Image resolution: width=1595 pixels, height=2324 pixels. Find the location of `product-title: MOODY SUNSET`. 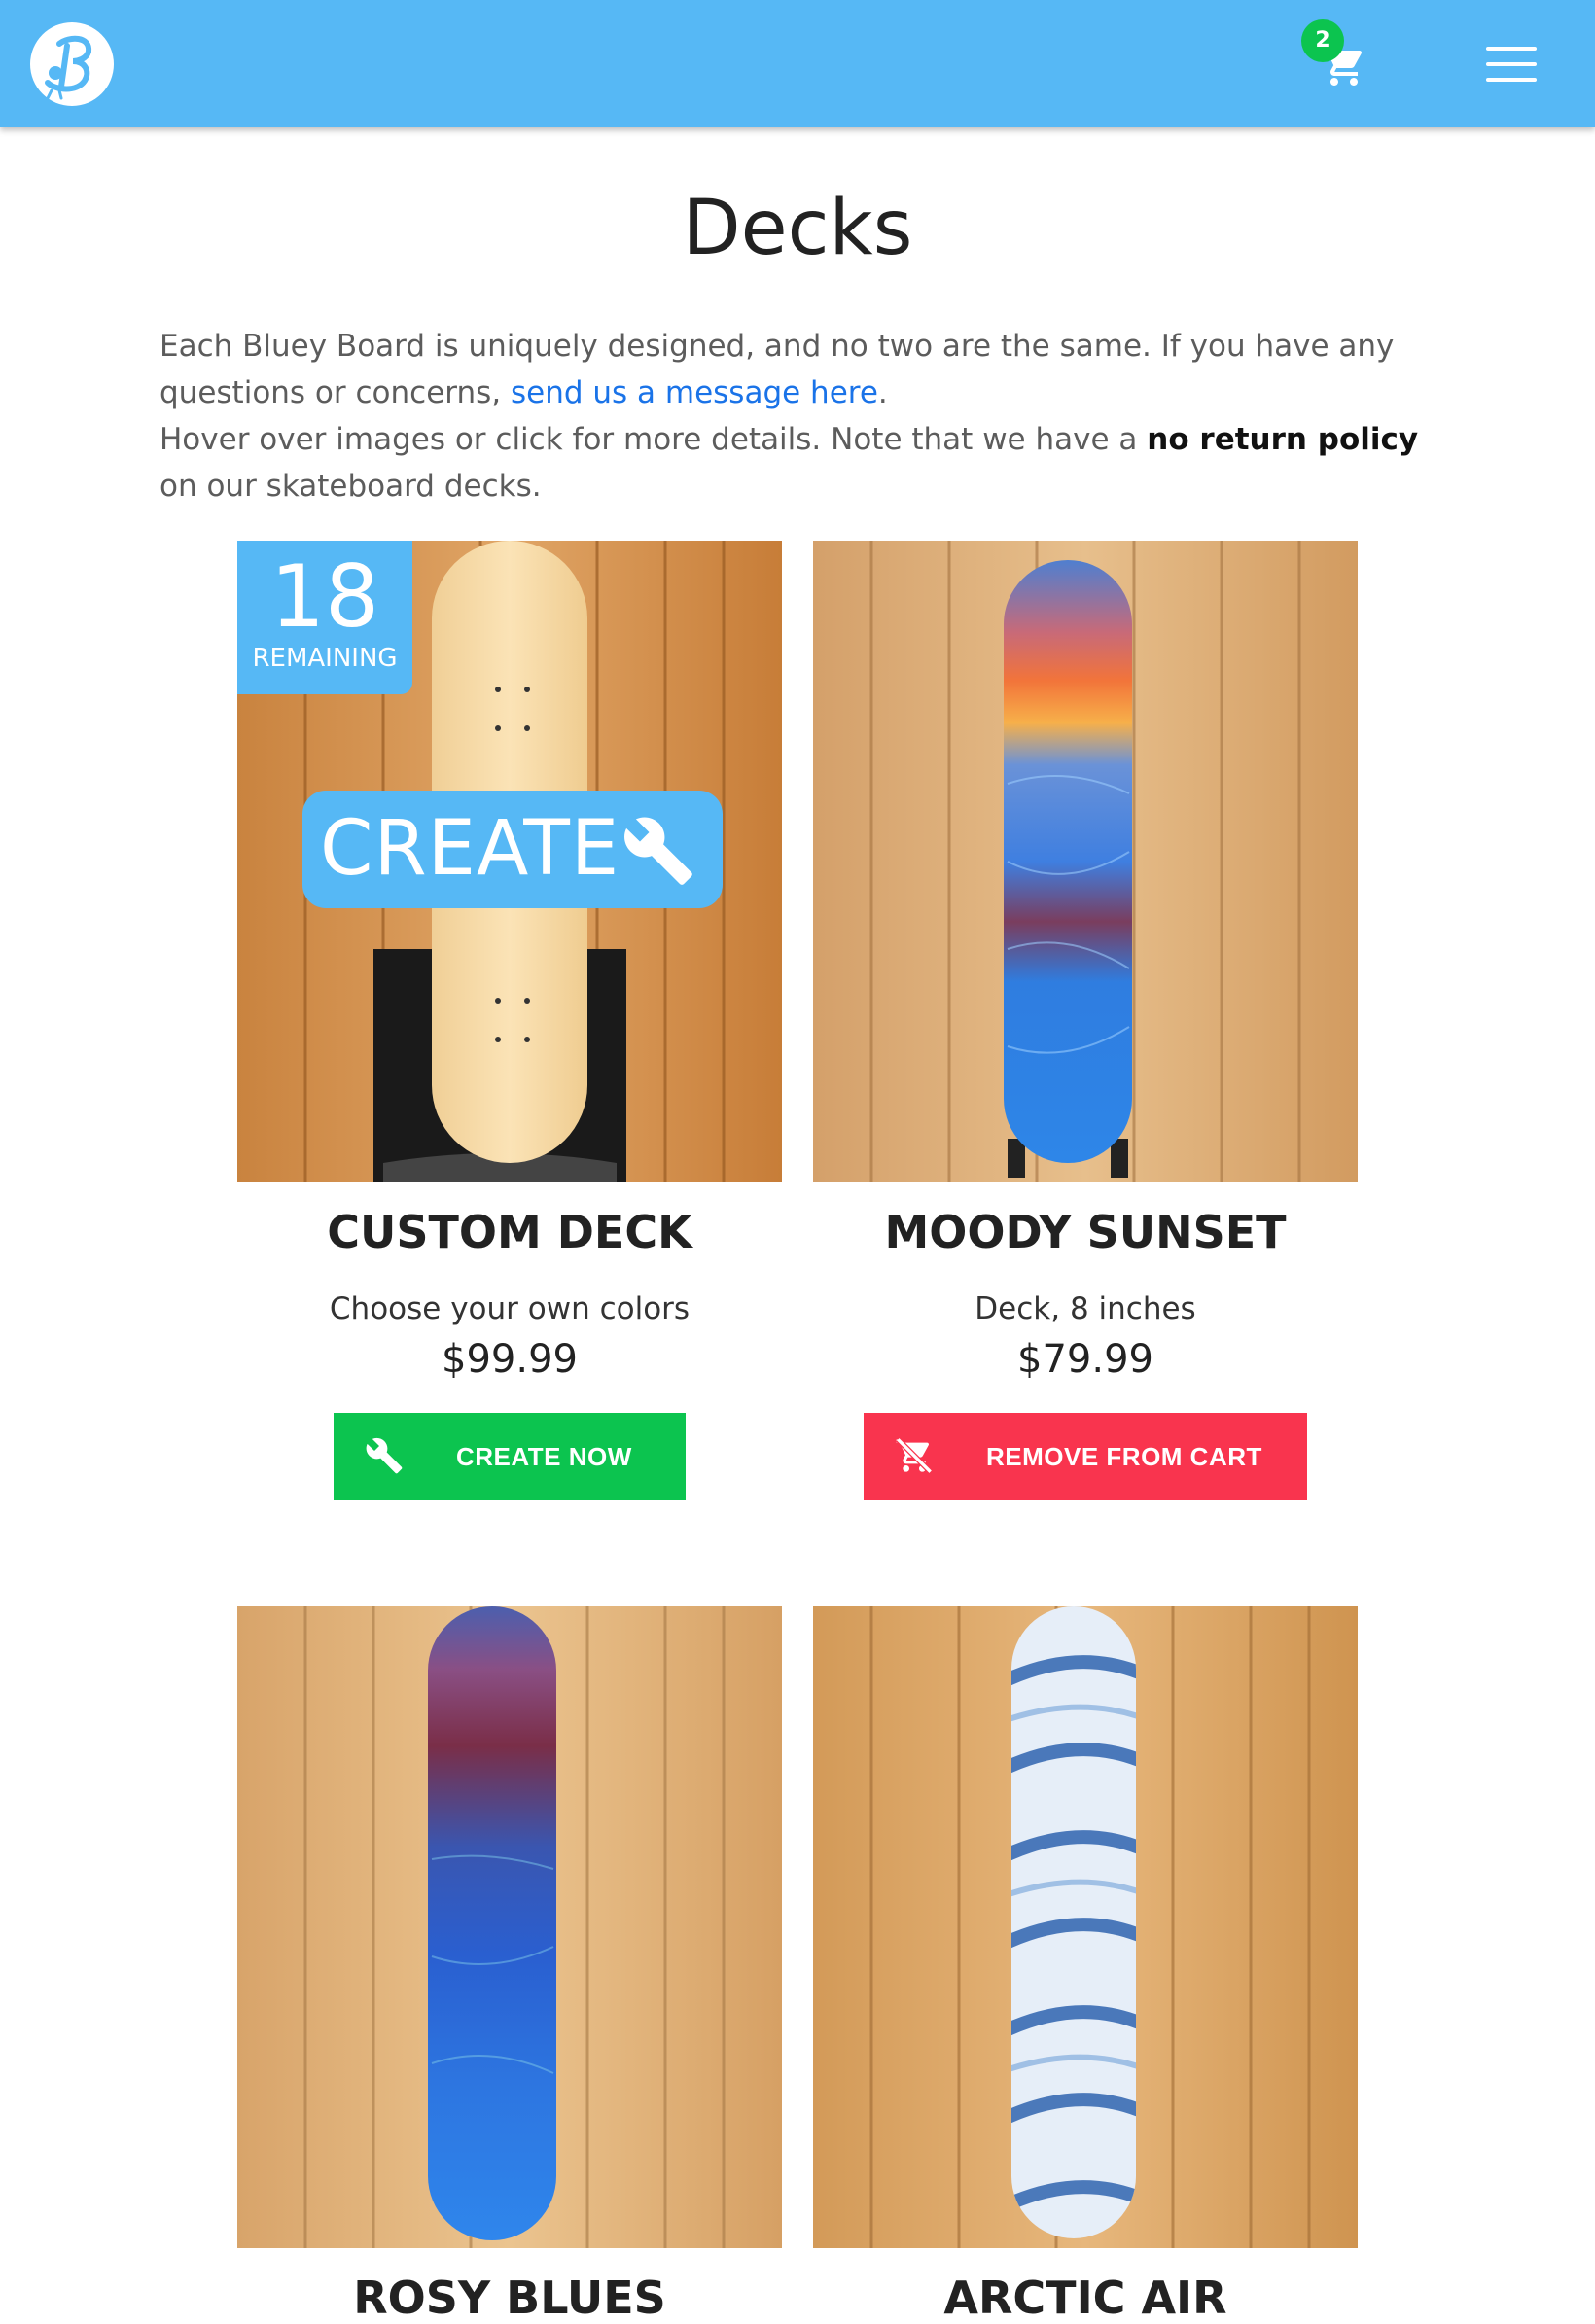

product-title: MOODY SUNSET is located at coordinates (1086, 1232).